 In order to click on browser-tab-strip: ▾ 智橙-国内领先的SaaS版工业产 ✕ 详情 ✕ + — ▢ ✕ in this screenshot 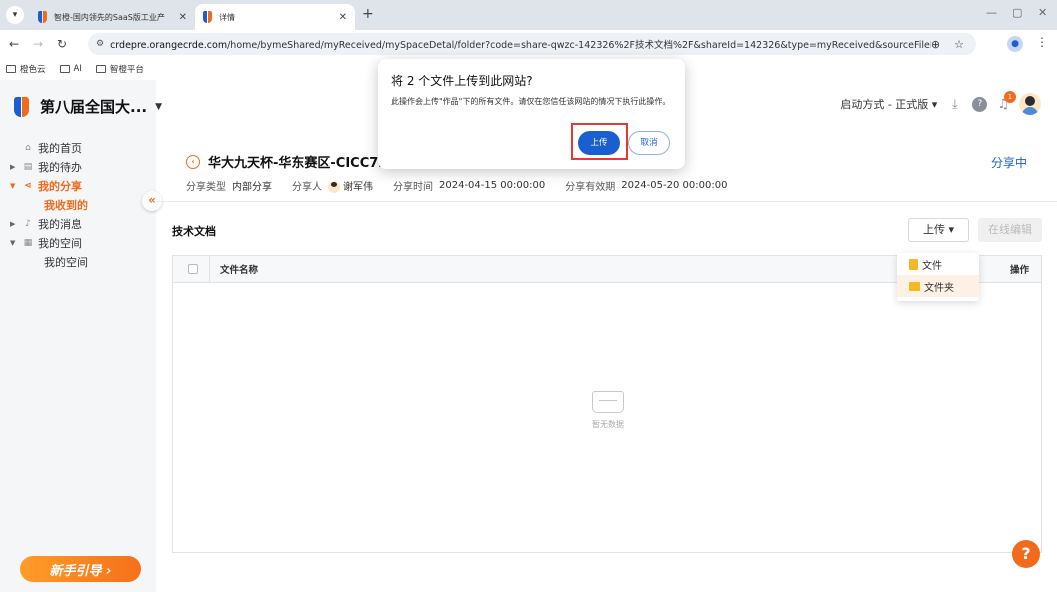, I will do `click(528, 15)`.